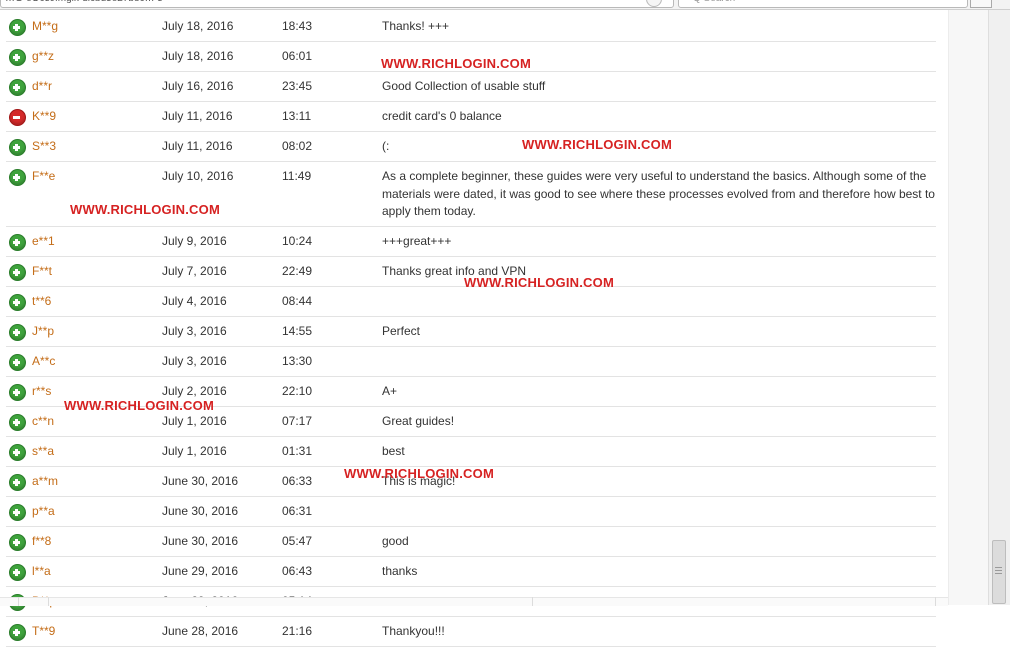 This screenshot has height=647, width=1010. I want to click on address-bar: …G-eOc5Jfmglk-dlcbd5e27b8c… 5, so click(337, 4).